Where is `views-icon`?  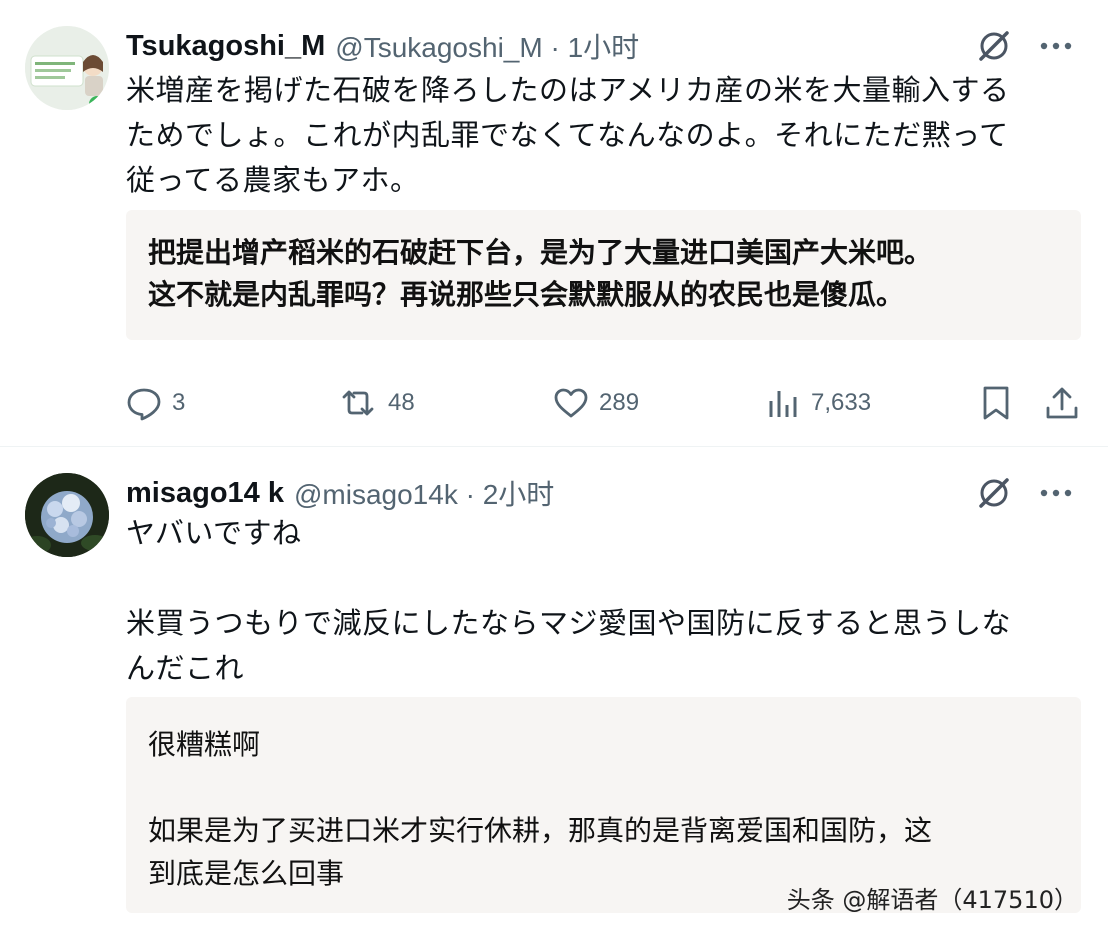
views-icon is located at coordinates (784, 403).